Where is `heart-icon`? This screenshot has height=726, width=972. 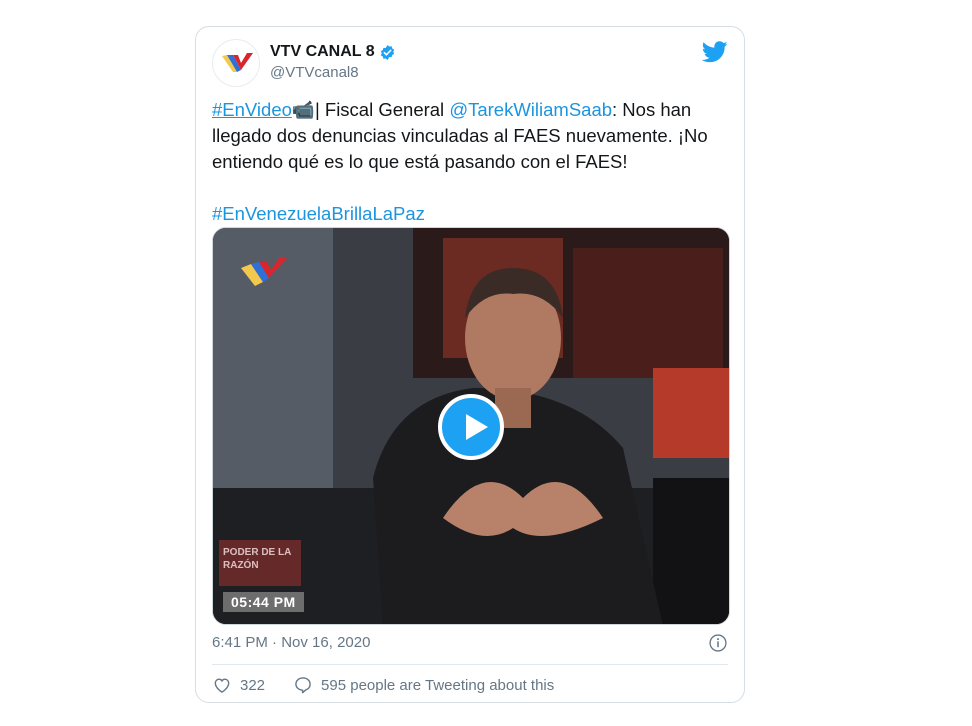 heart-icon is located at coordinates (222, 685).